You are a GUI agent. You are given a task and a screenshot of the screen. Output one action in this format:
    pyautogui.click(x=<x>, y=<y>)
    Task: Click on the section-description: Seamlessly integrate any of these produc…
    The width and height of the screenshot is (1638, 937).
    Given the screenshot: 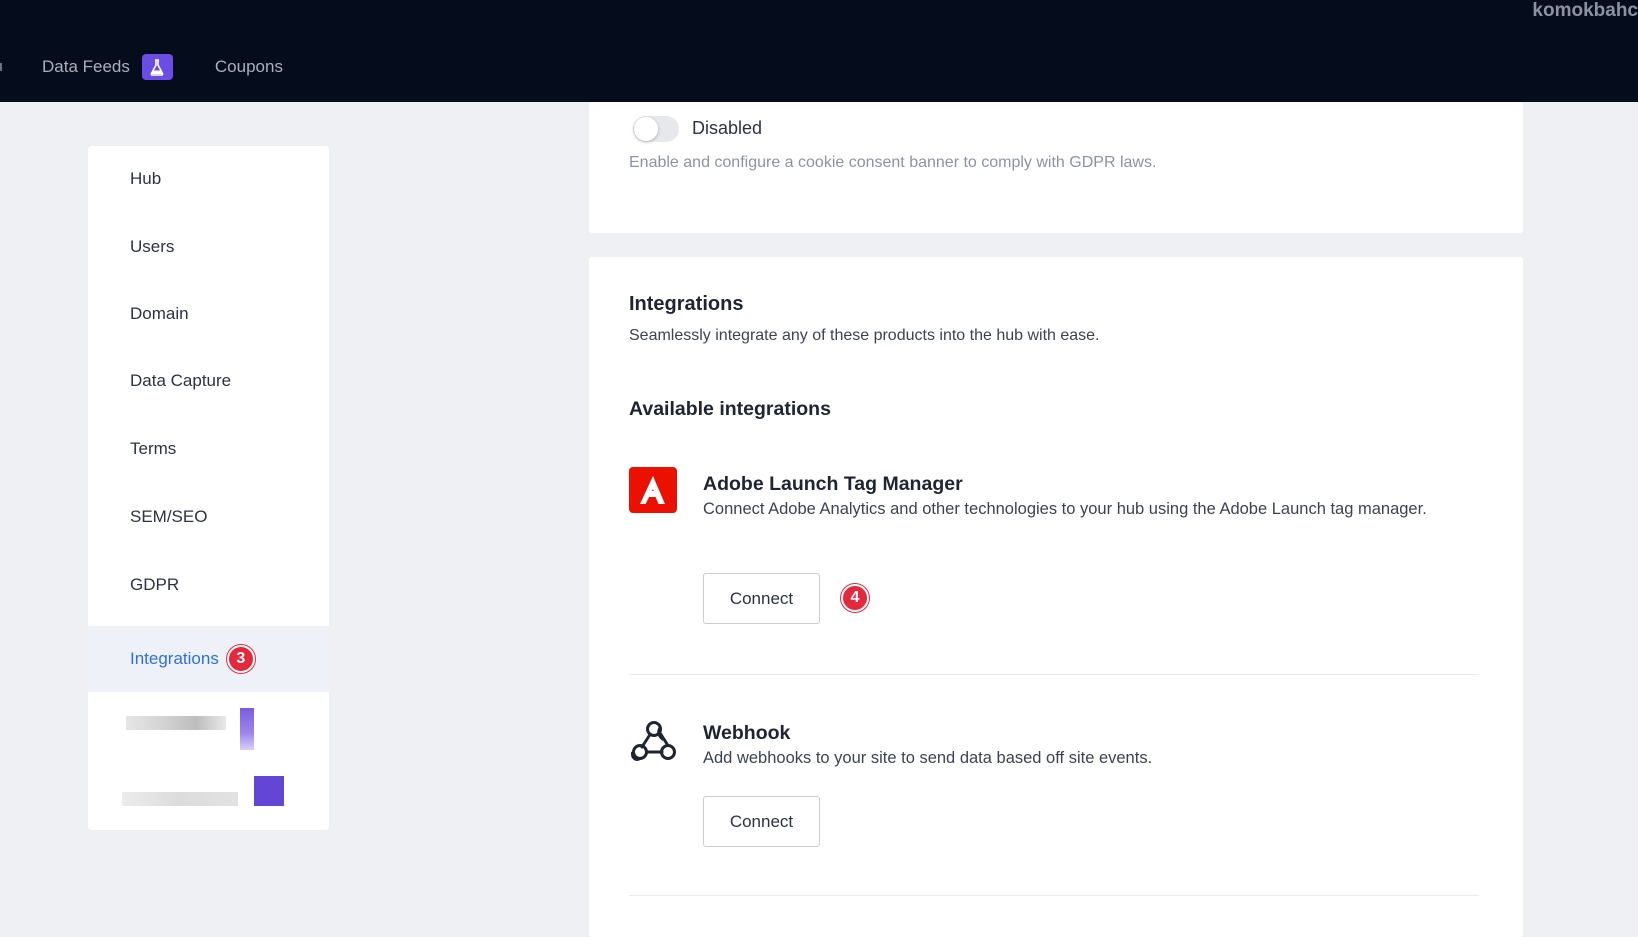 What is the action you would take?
    pyautogui.click(x=864, y=335)
    